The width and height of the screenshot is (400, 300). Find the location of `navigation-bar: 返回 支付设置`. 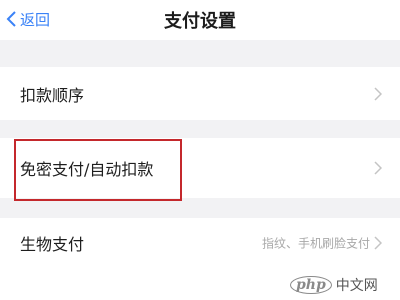

navigation-bar: 返回 支付设置 is located at coordinates (200, 20).